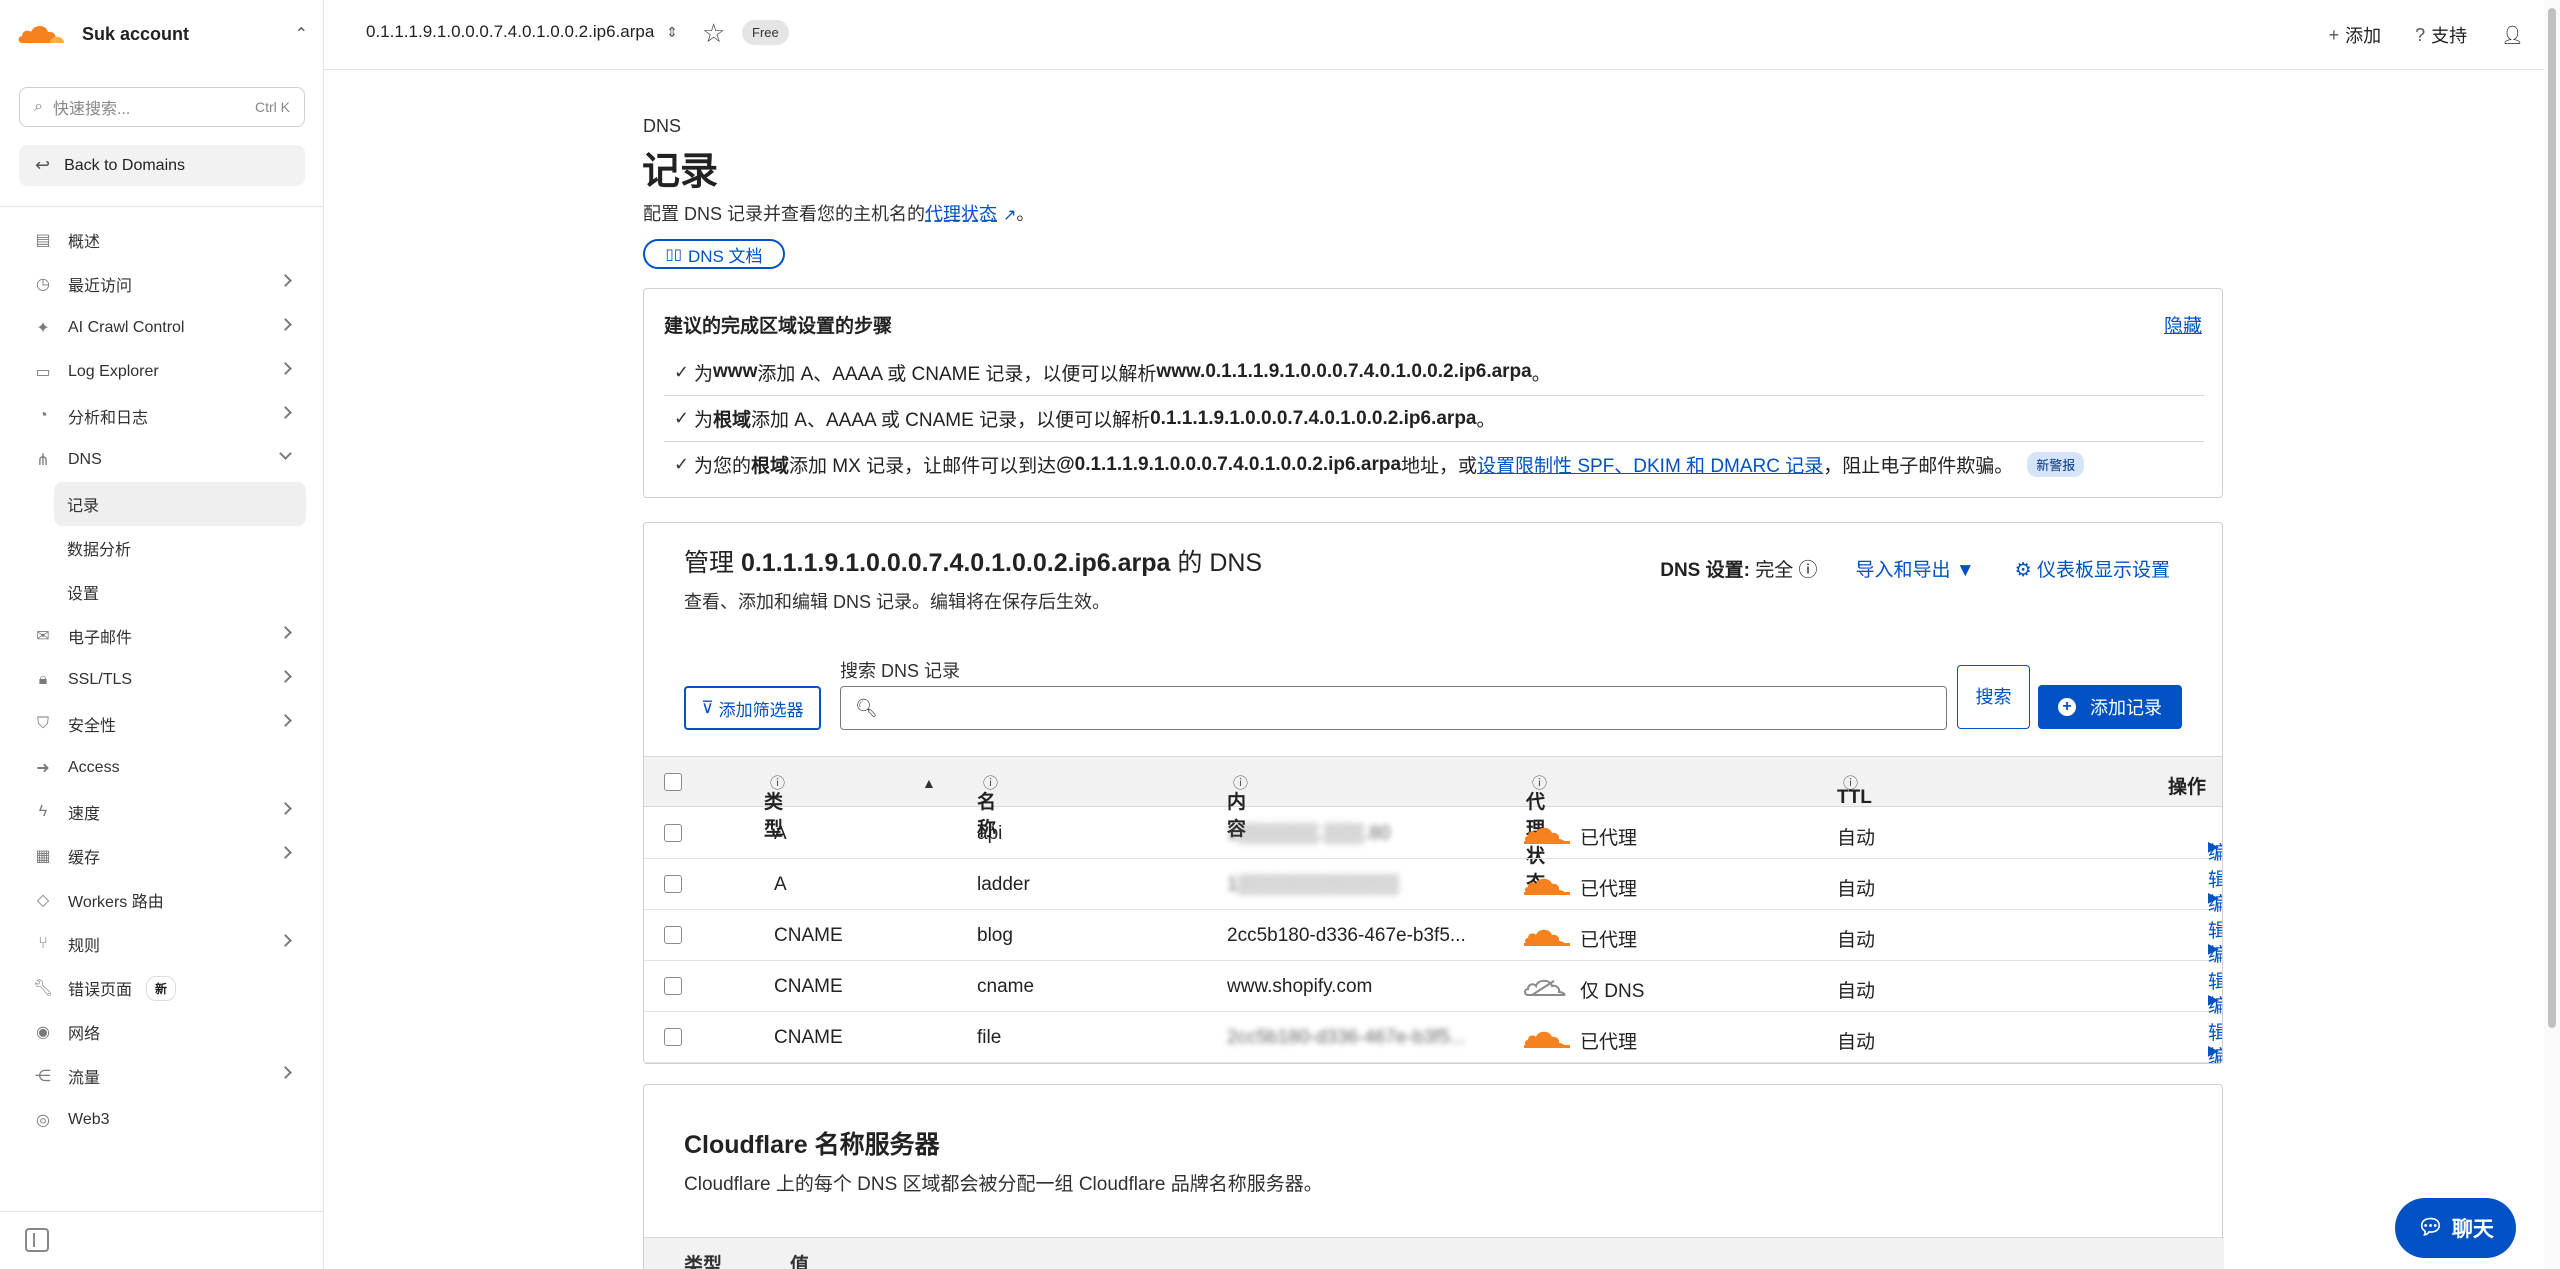 This screenshot has height=1269, width=2560. Describe the element at coordinates (1547, 986) in the screenshot. I see `dns-only-cloud-icon` at that location.